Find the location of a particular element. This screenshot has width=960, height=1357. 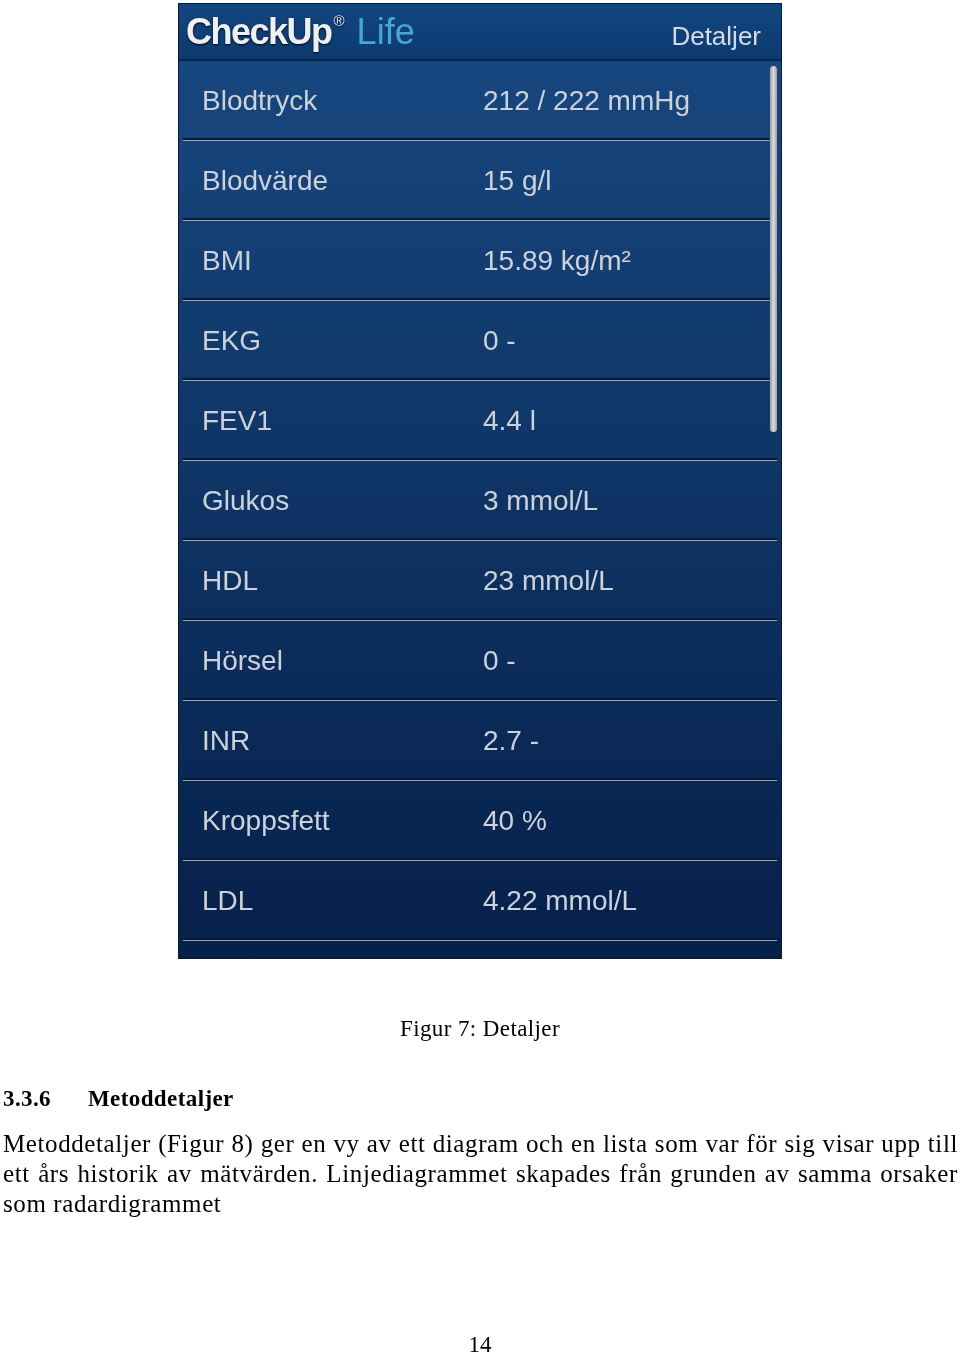

metric-value: 15.89 kg/m² is located at coordinates (557, 260).